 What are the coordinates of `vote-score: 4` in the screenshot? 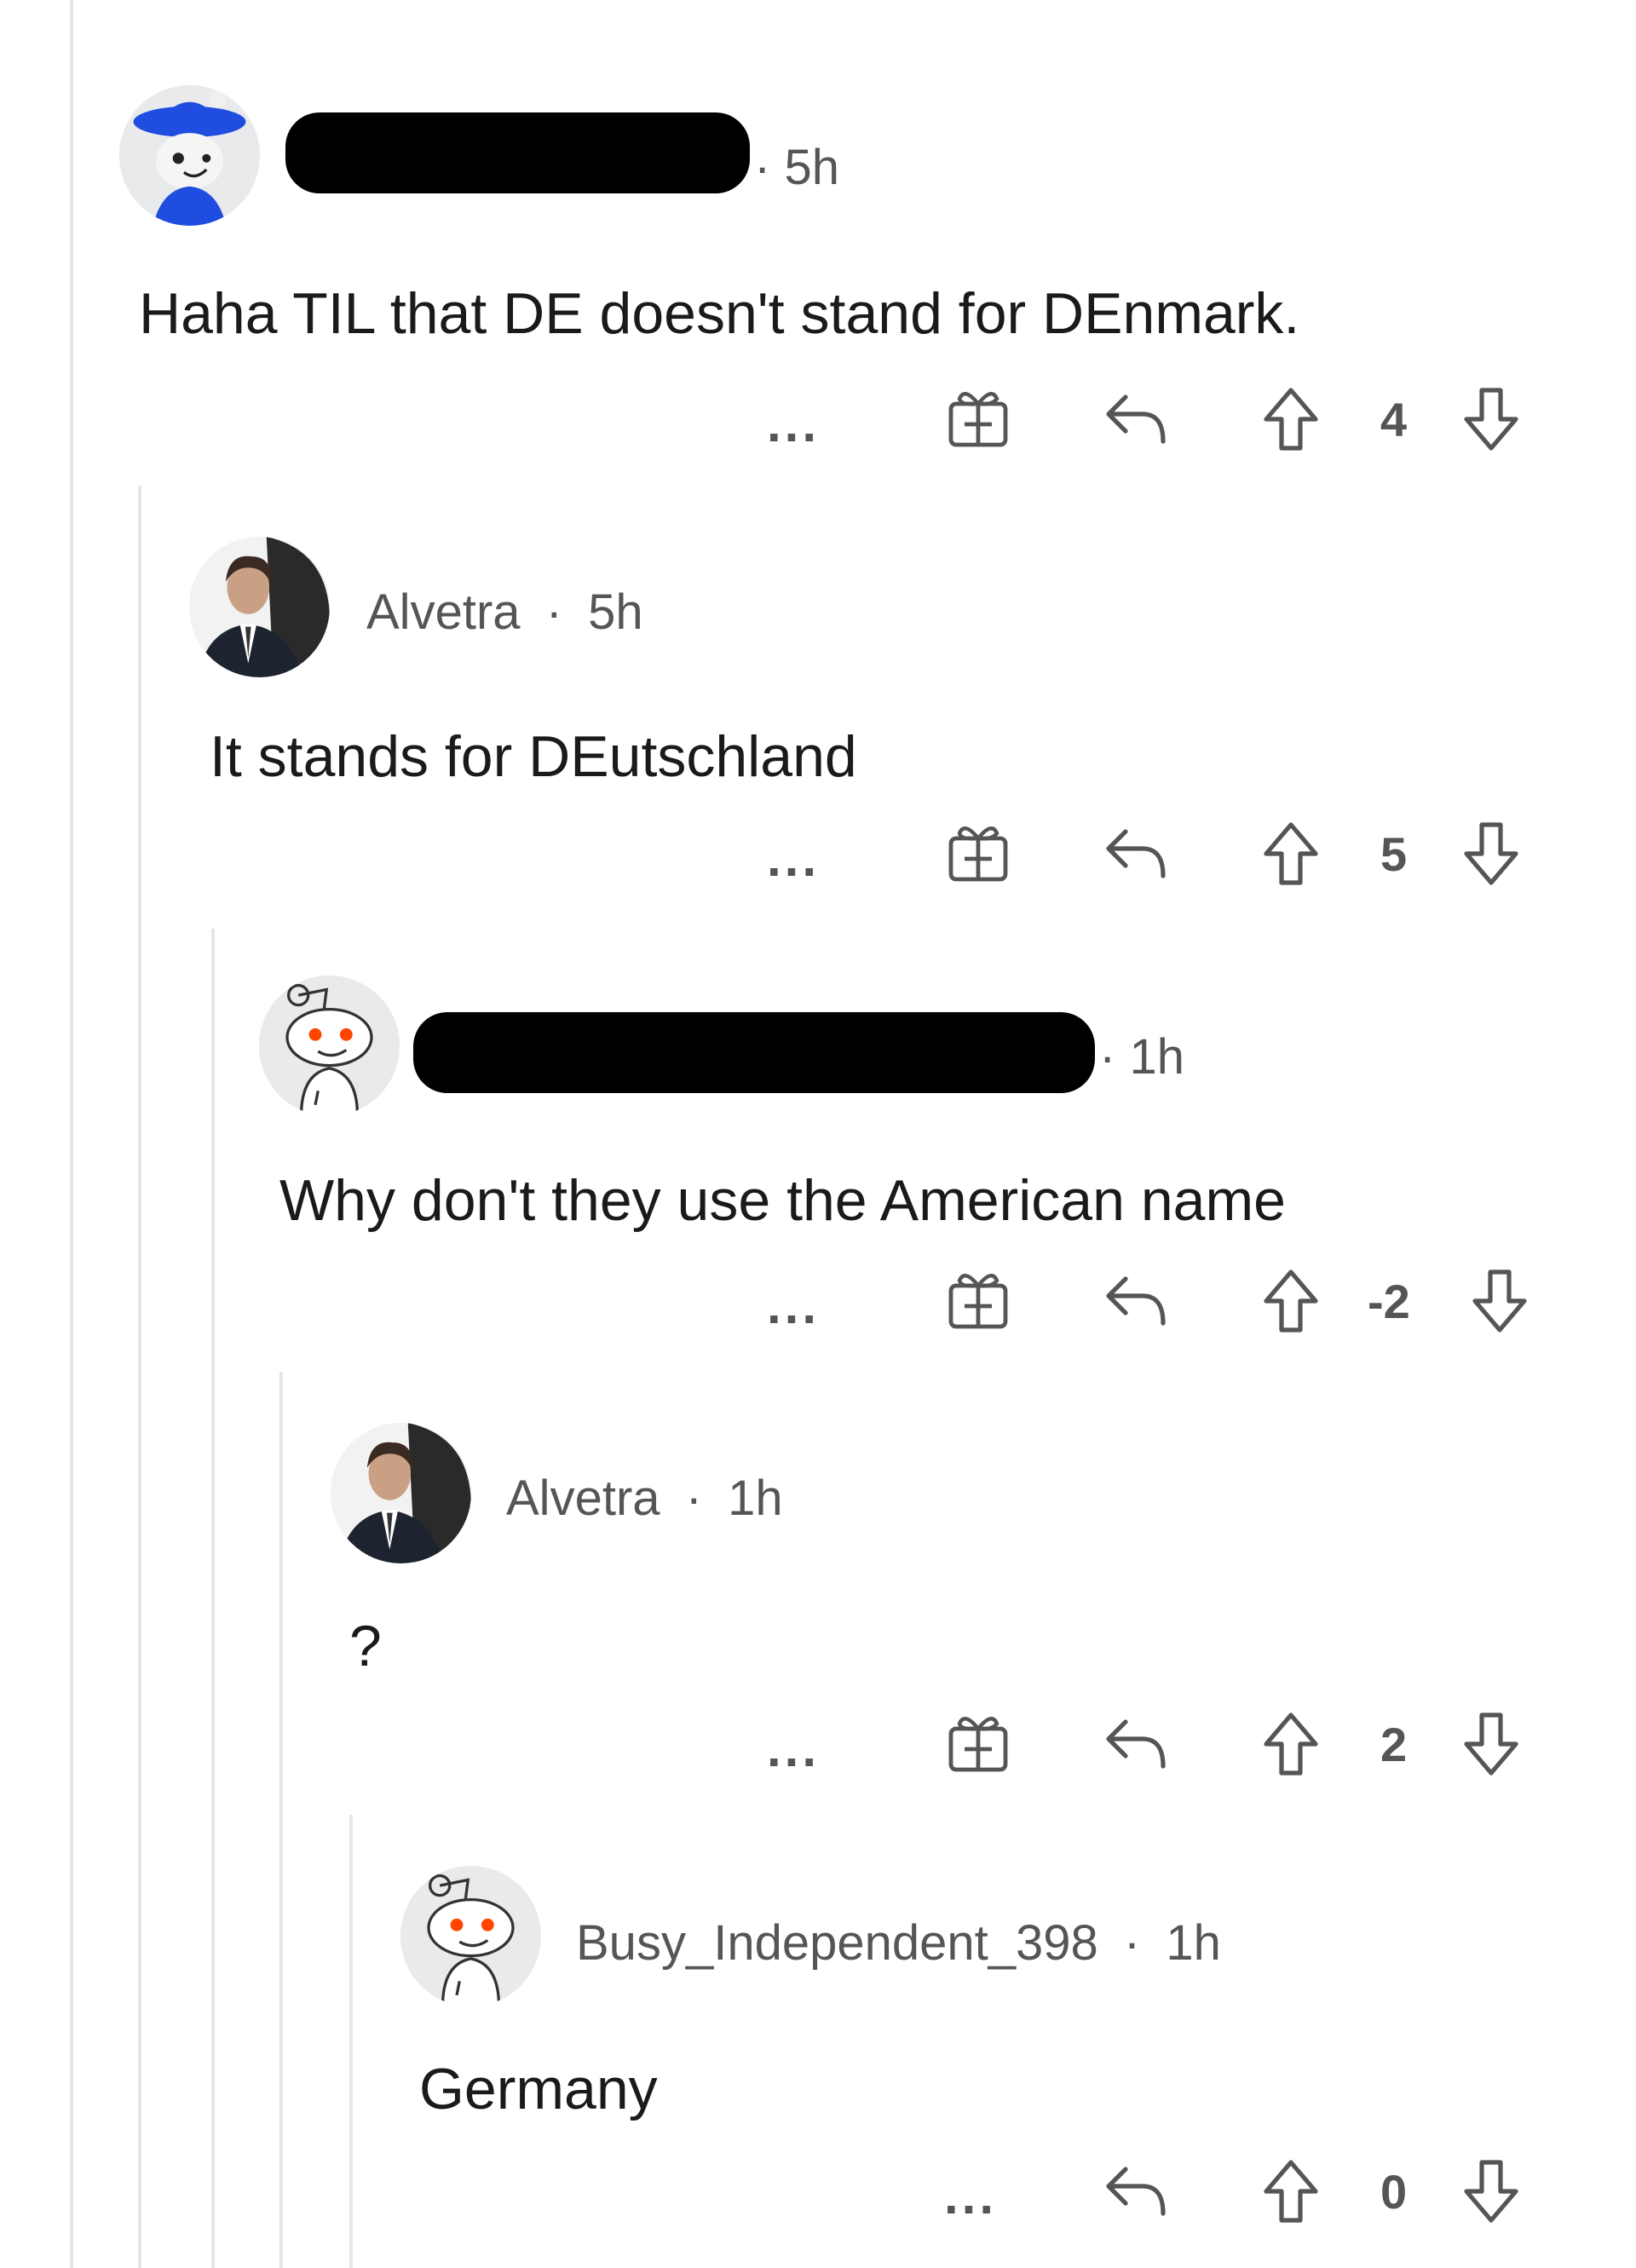 It's located at (1394, 419).